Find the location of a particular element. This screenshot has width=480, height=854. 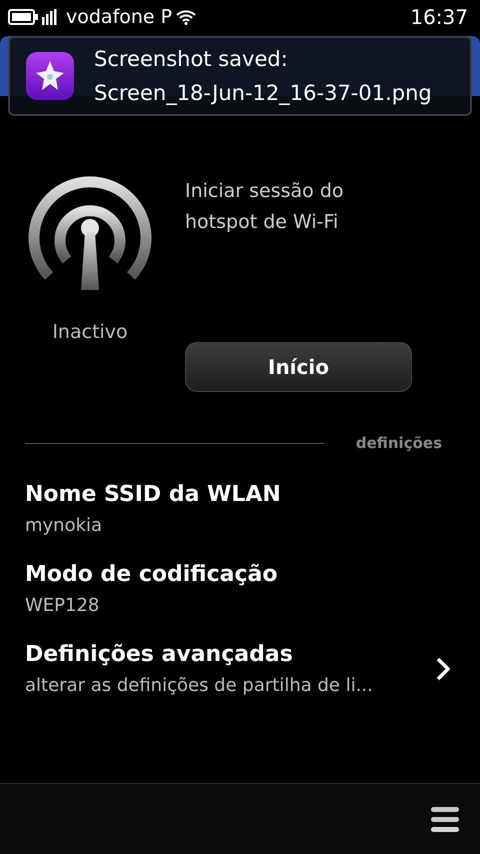

battery-icon is located at coordinates (23, 17).